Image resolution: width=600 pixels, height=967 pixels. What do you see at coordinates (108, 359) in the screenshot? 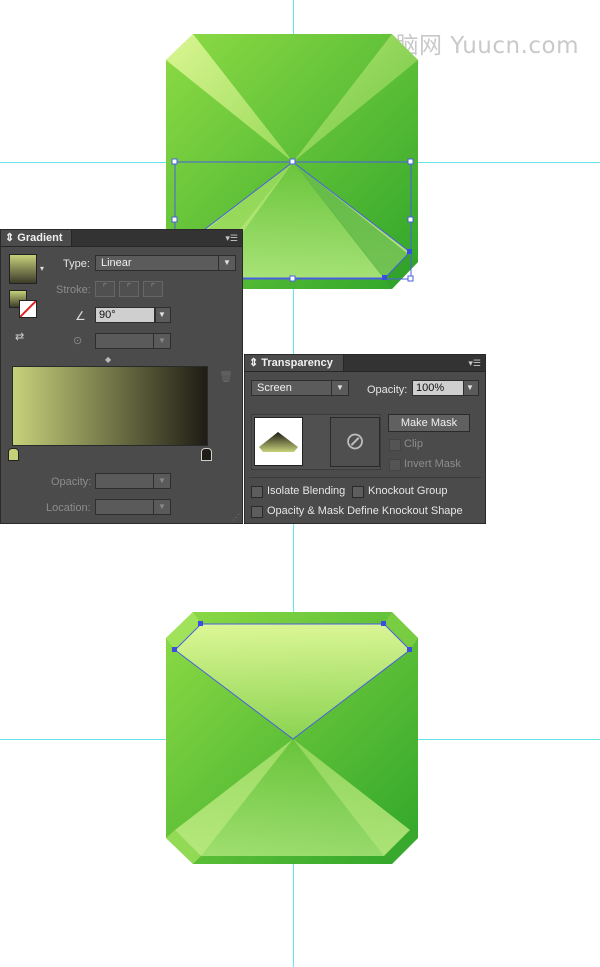
I see `midpoint-diamond-icon: ◆` at bounding box center [108, 359].